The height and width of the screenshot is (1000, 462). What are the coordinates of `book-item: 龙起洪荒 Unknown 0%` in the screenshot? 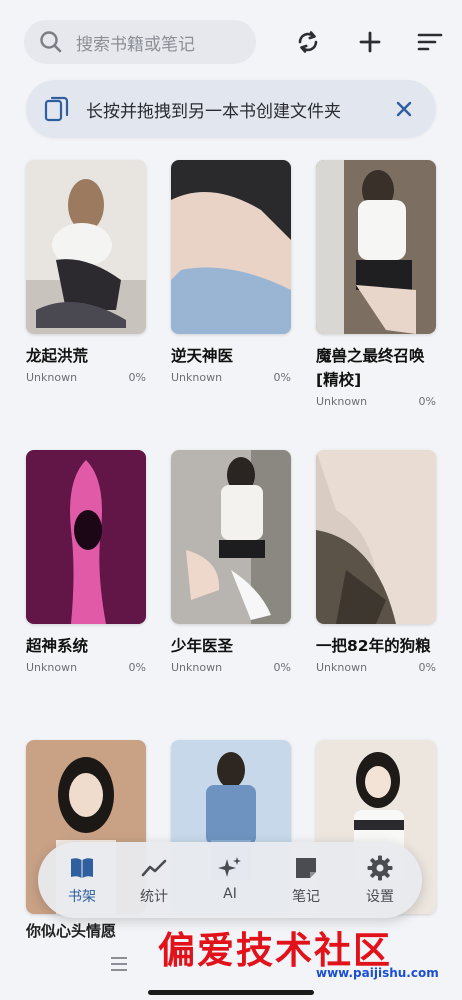 It's located at (86, 272).